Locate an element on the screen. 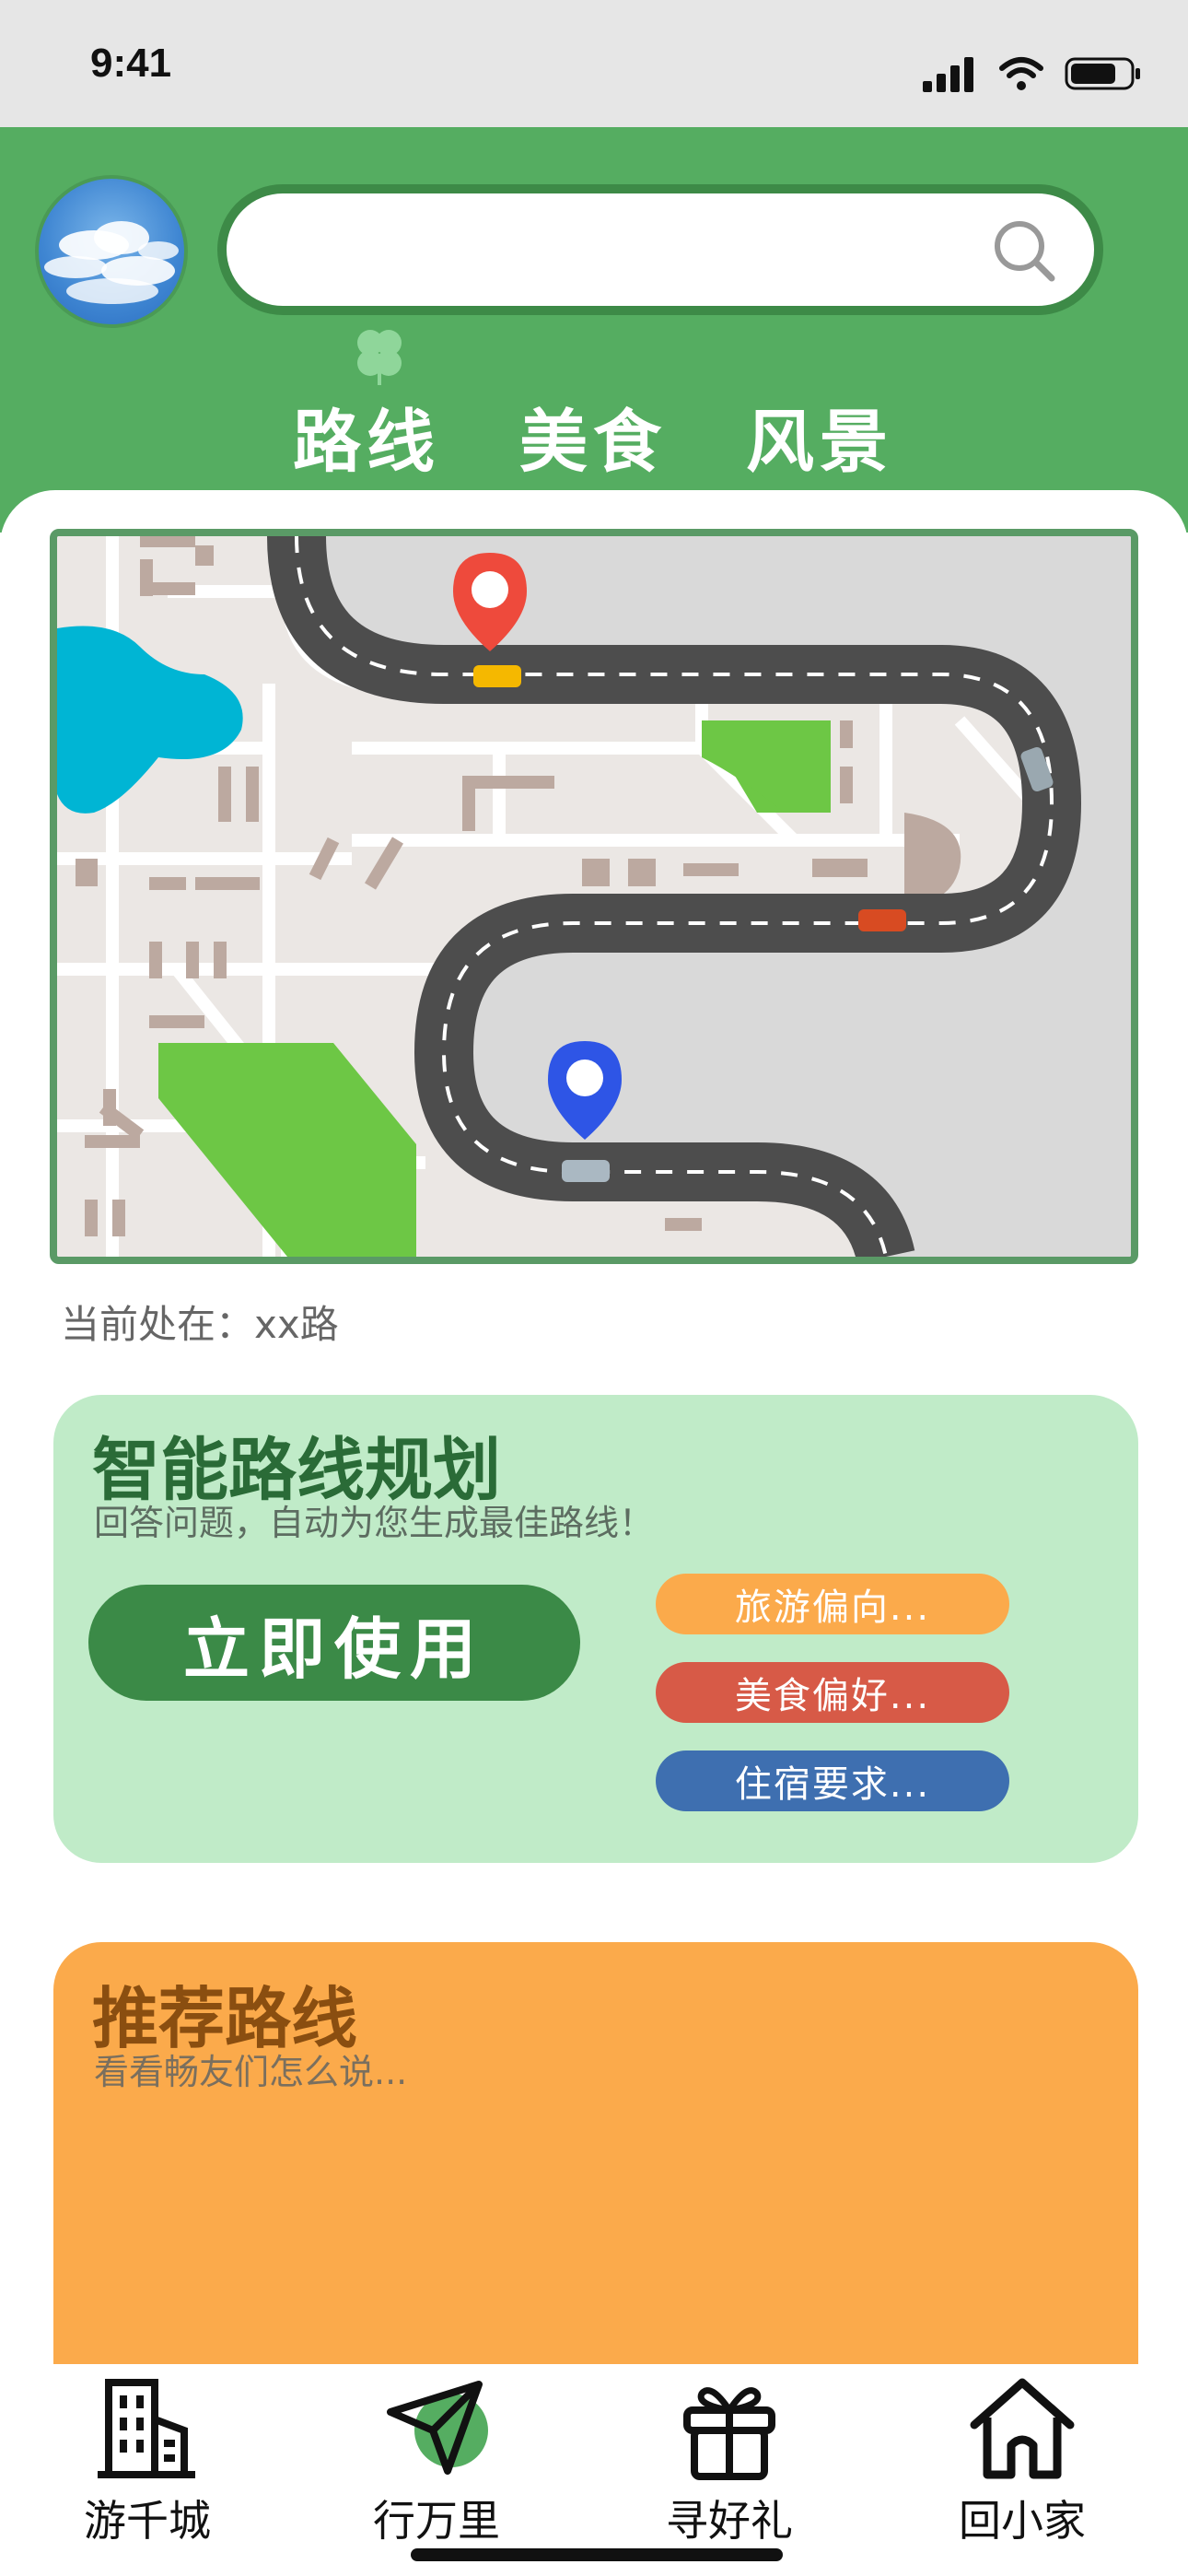  home-indicator is located at coordinates (597, 2554).